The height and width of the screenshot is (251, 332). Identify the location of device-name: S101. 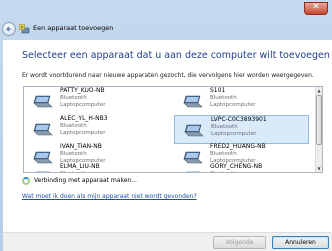
(218, 90).